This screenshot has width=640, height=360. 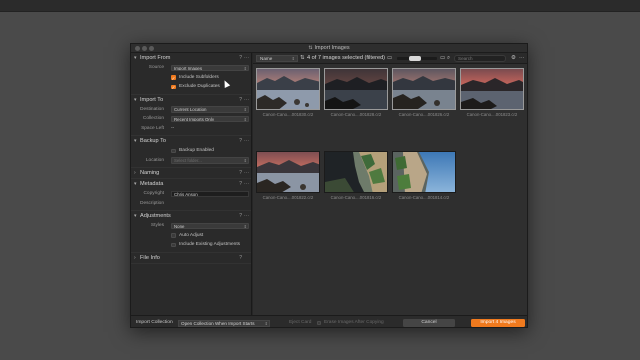 I want to click on eject-card-label: Eject Card, so click(x=300, y=321).